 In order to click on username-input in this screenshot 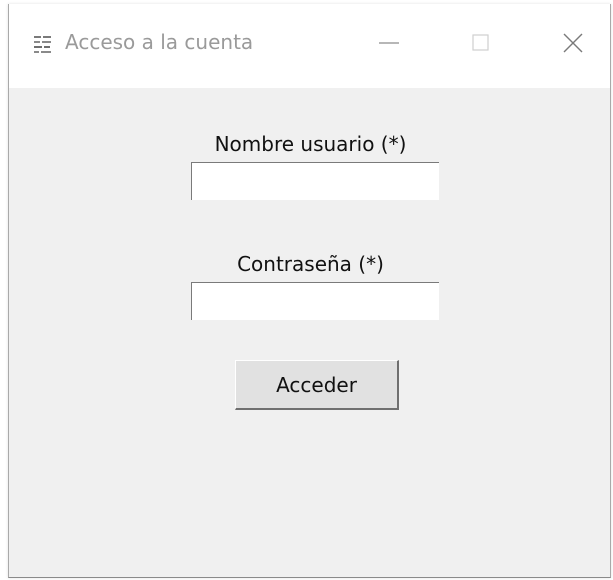, I will do `click(315, 181)`.